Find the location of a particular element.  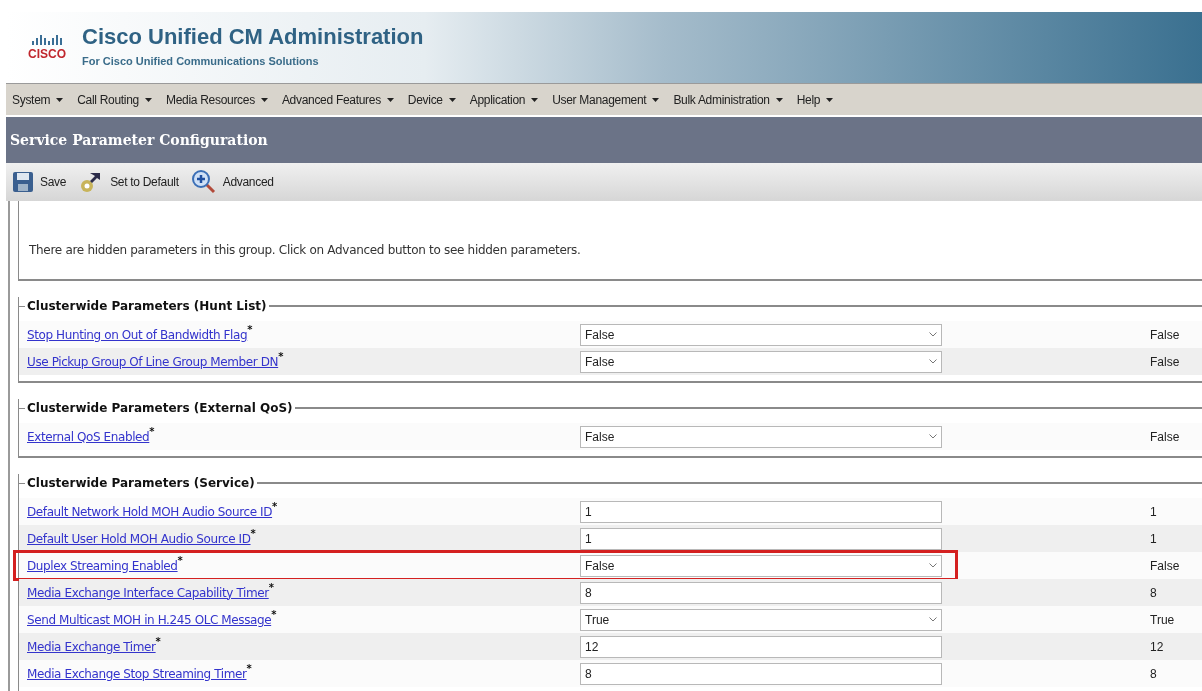

text-field: 12 is located at coordinates (761, 646).